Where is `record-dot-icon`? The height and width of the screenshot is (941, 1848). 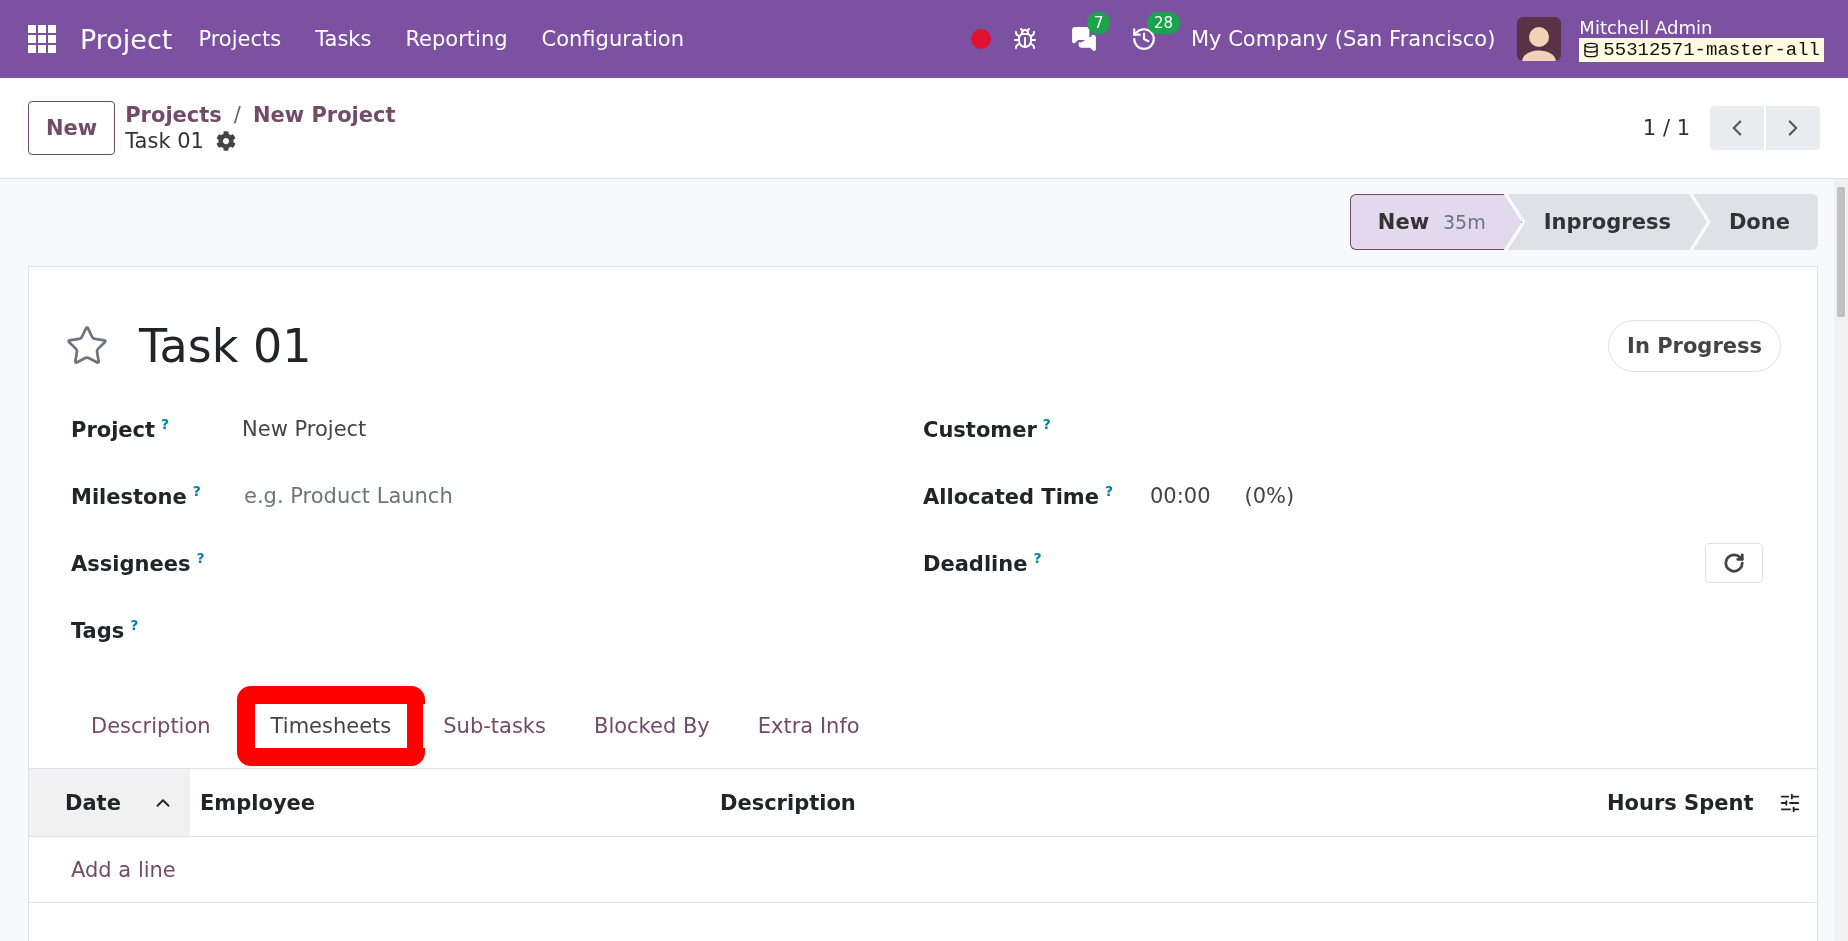 record-dot-icon is located at coordinates (980, 39).